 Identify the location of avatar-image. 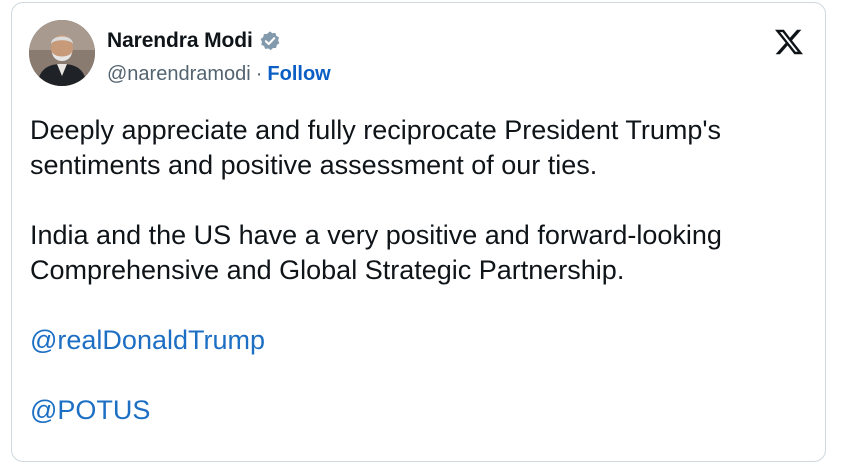
(62, 53).